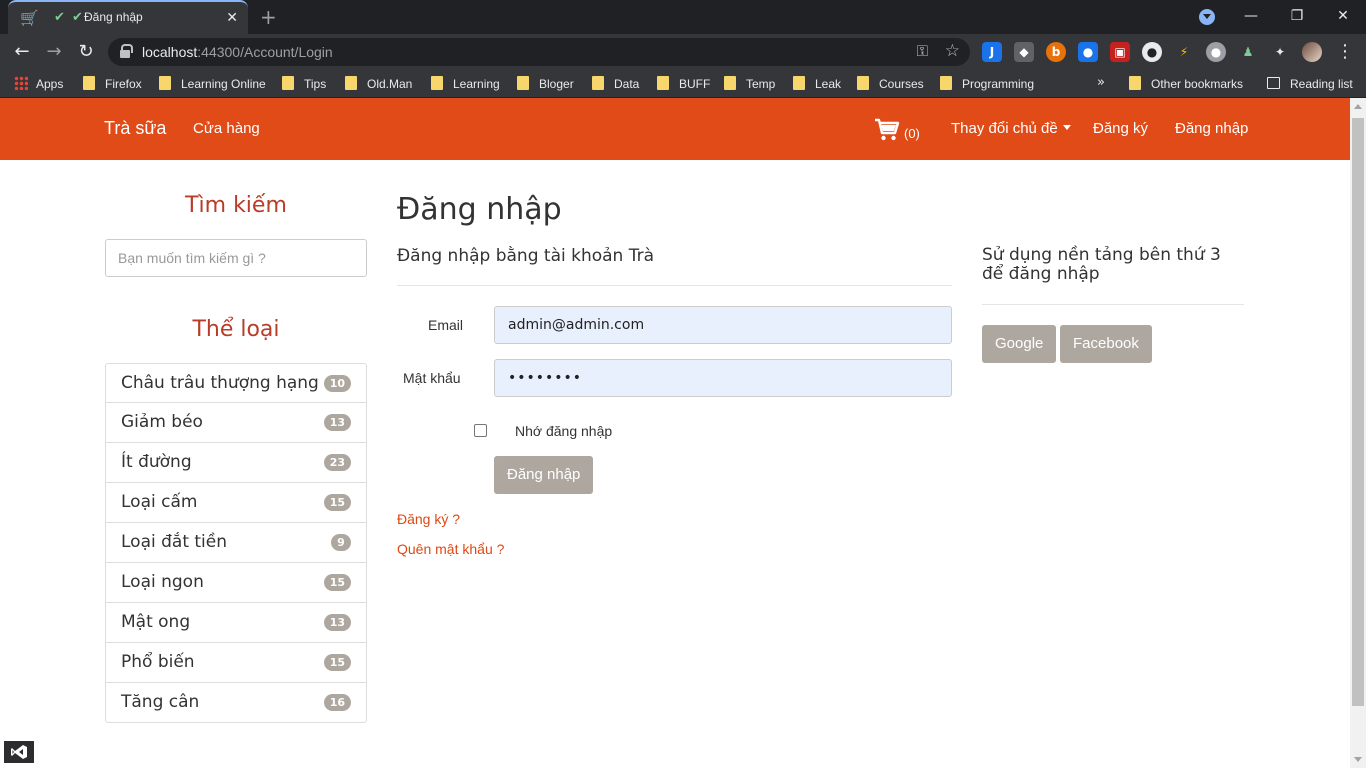  What do you see at coordinates (480, 430) in the screenshot?
I see `remember-me-checkbox` at bounding box center [480, 430].